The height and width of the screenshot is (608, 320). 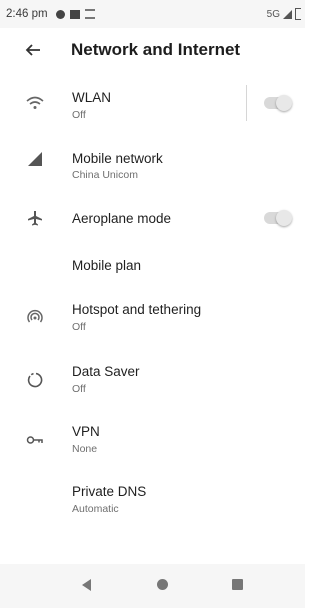 What do you see at coordinates (109, 491) in the screenshot?
I see `setting-title: Private DNS` at bounding box center [109, 491].